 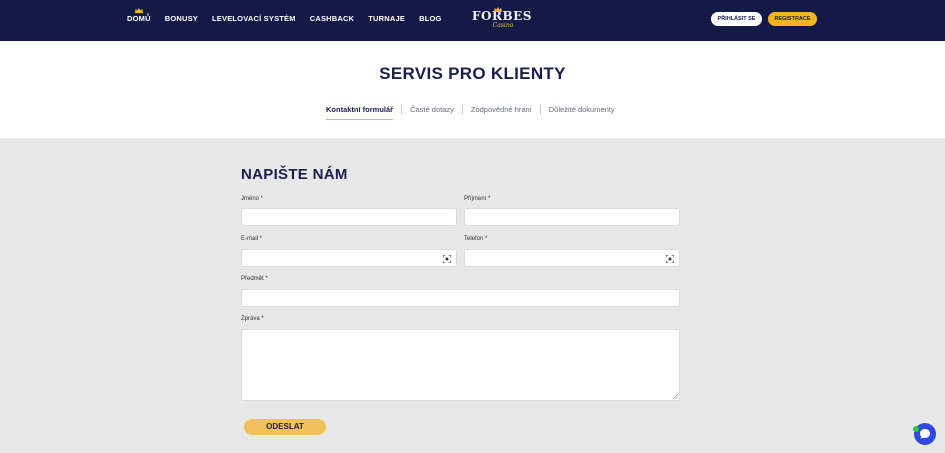 I want to click on tab-faq: Časté dotazy, so click(x=432, y=109).